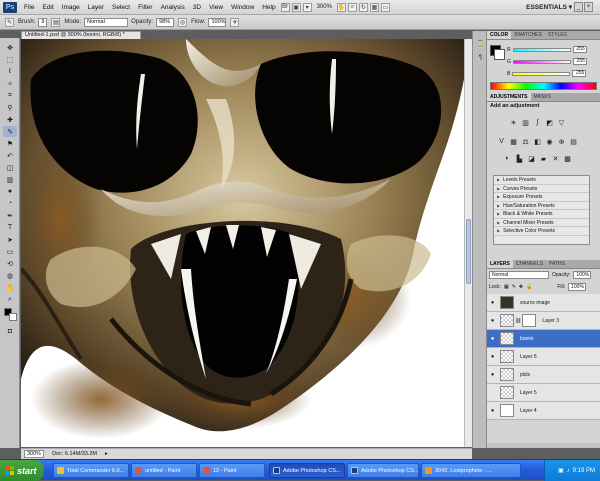 The height and width of the screenshot is (481, 600). I want to click on 3d-orbit-tool-icon: ◍, so click(10, 275).